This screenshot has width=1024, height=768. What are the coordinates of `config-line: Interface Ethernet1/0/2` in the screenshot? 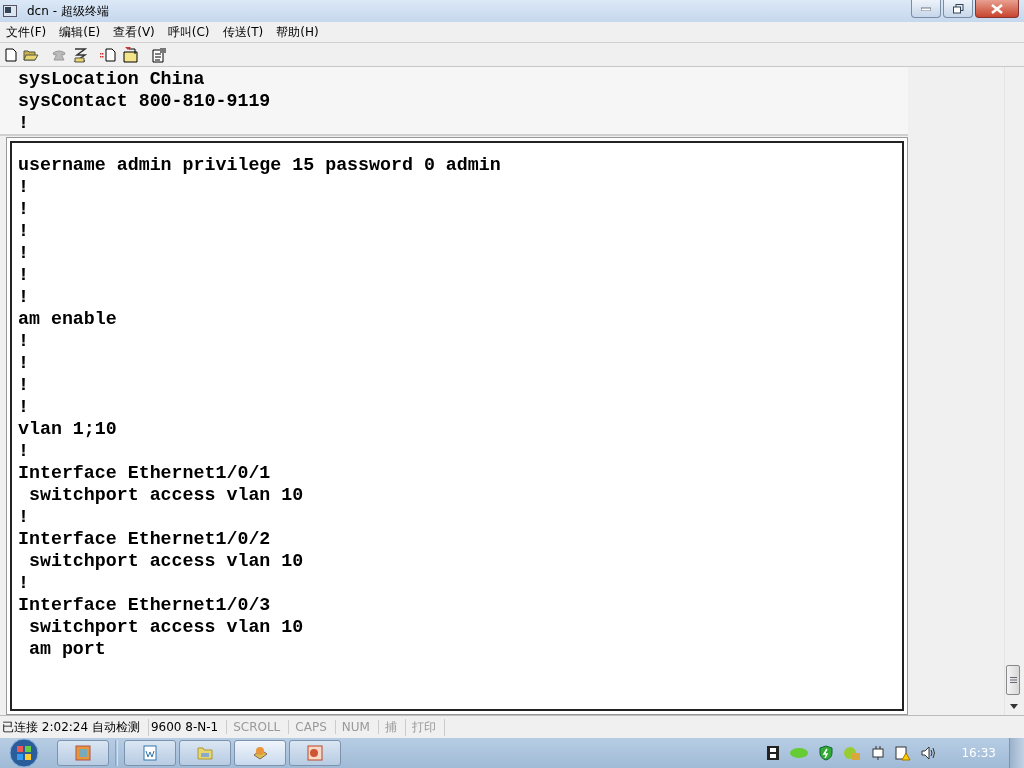 It's located at (145, 539).